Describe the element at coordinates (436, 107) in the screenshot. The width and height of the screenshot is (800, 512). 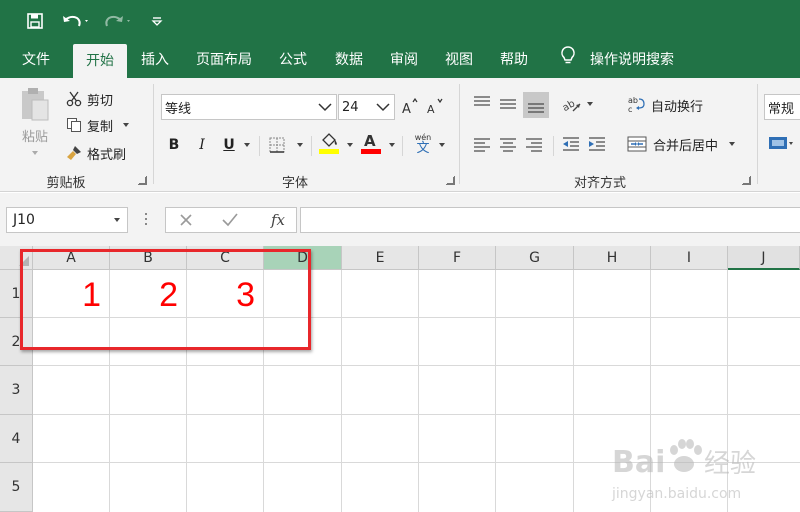
I see `decrease-font-icon: A` at that location.